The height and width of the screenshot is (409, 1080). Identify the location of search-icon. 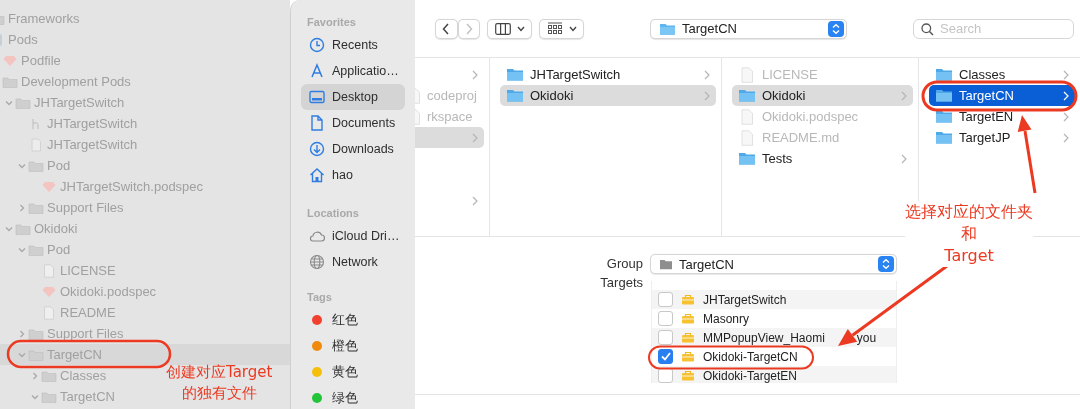
(927, 29).